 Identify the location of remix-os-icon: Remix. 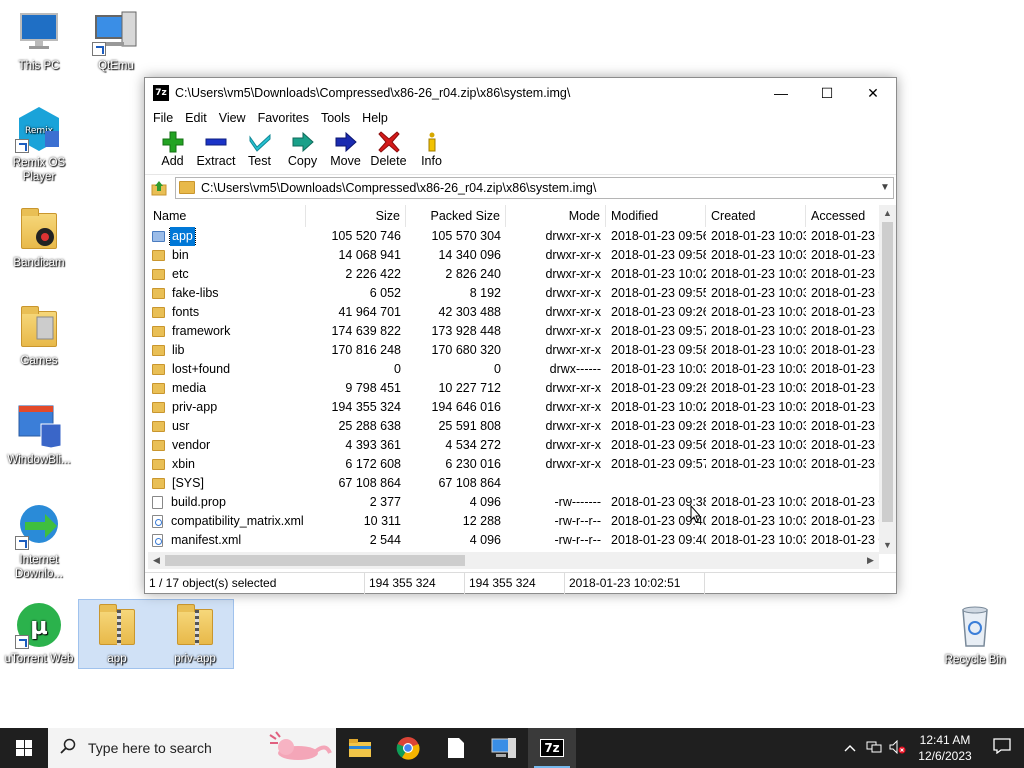
(39, 129).